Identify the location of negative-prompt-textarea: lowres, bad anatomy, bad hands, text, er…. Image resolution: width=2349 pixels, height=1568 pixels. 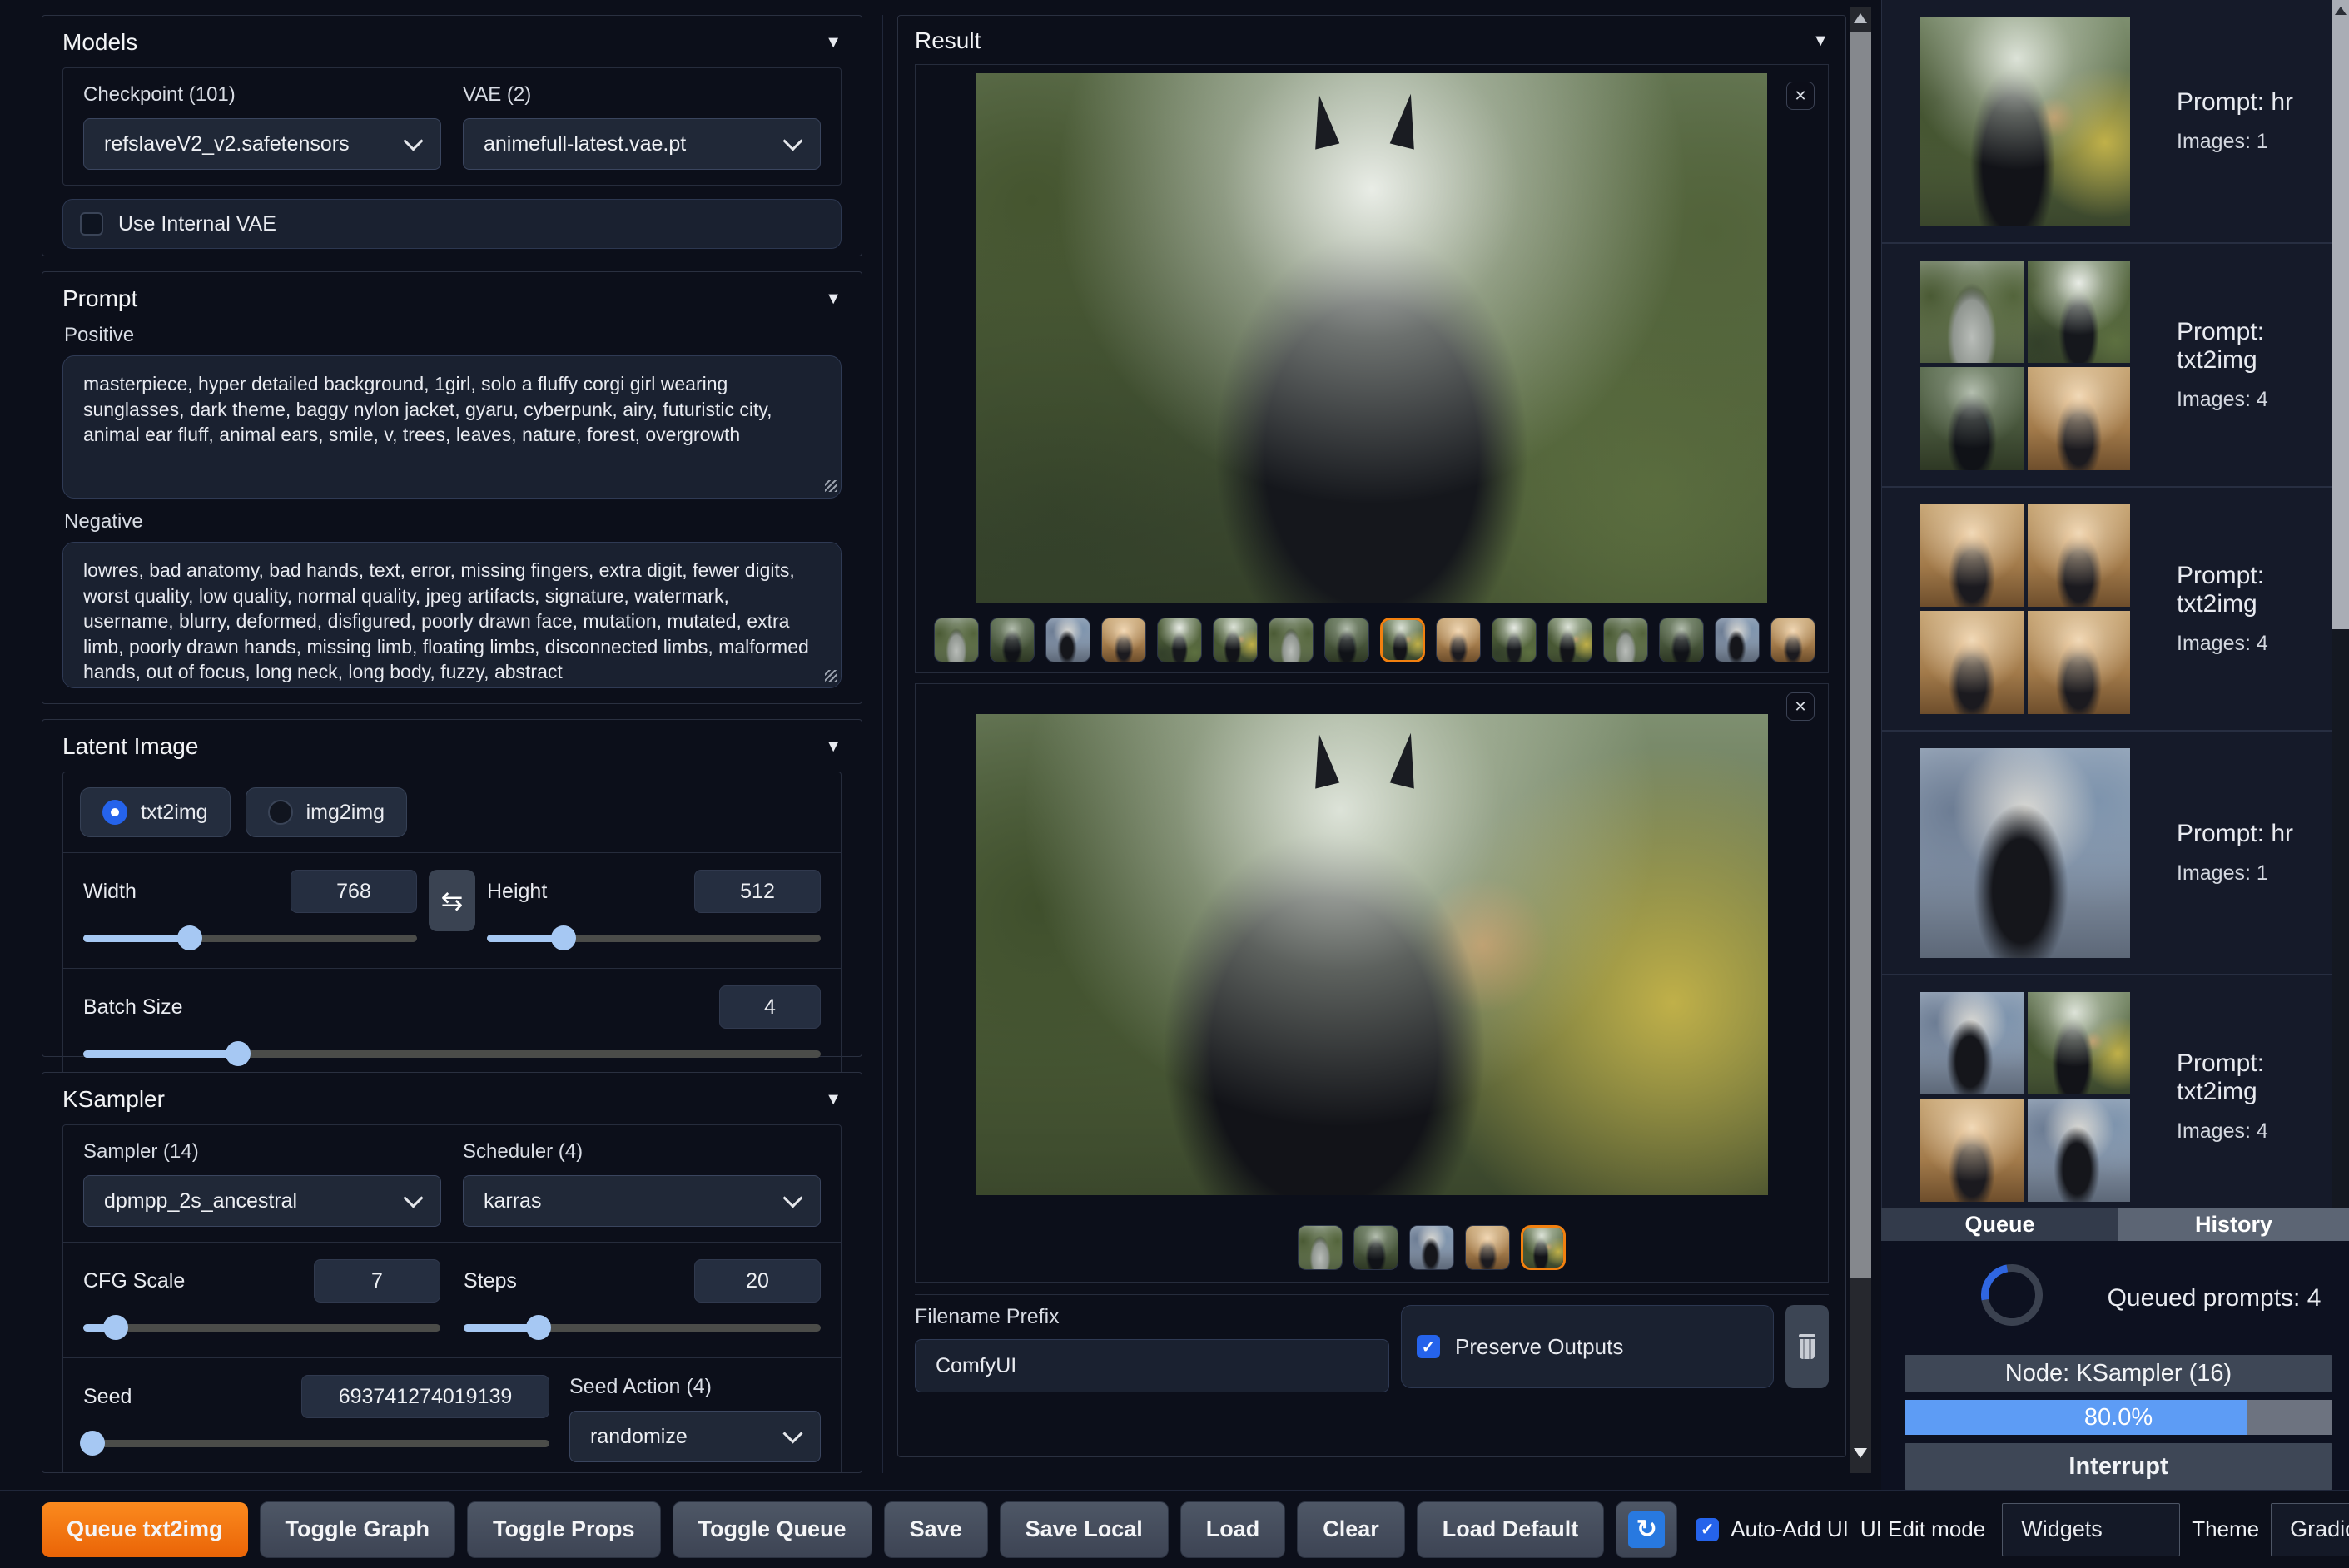
(452, 615).